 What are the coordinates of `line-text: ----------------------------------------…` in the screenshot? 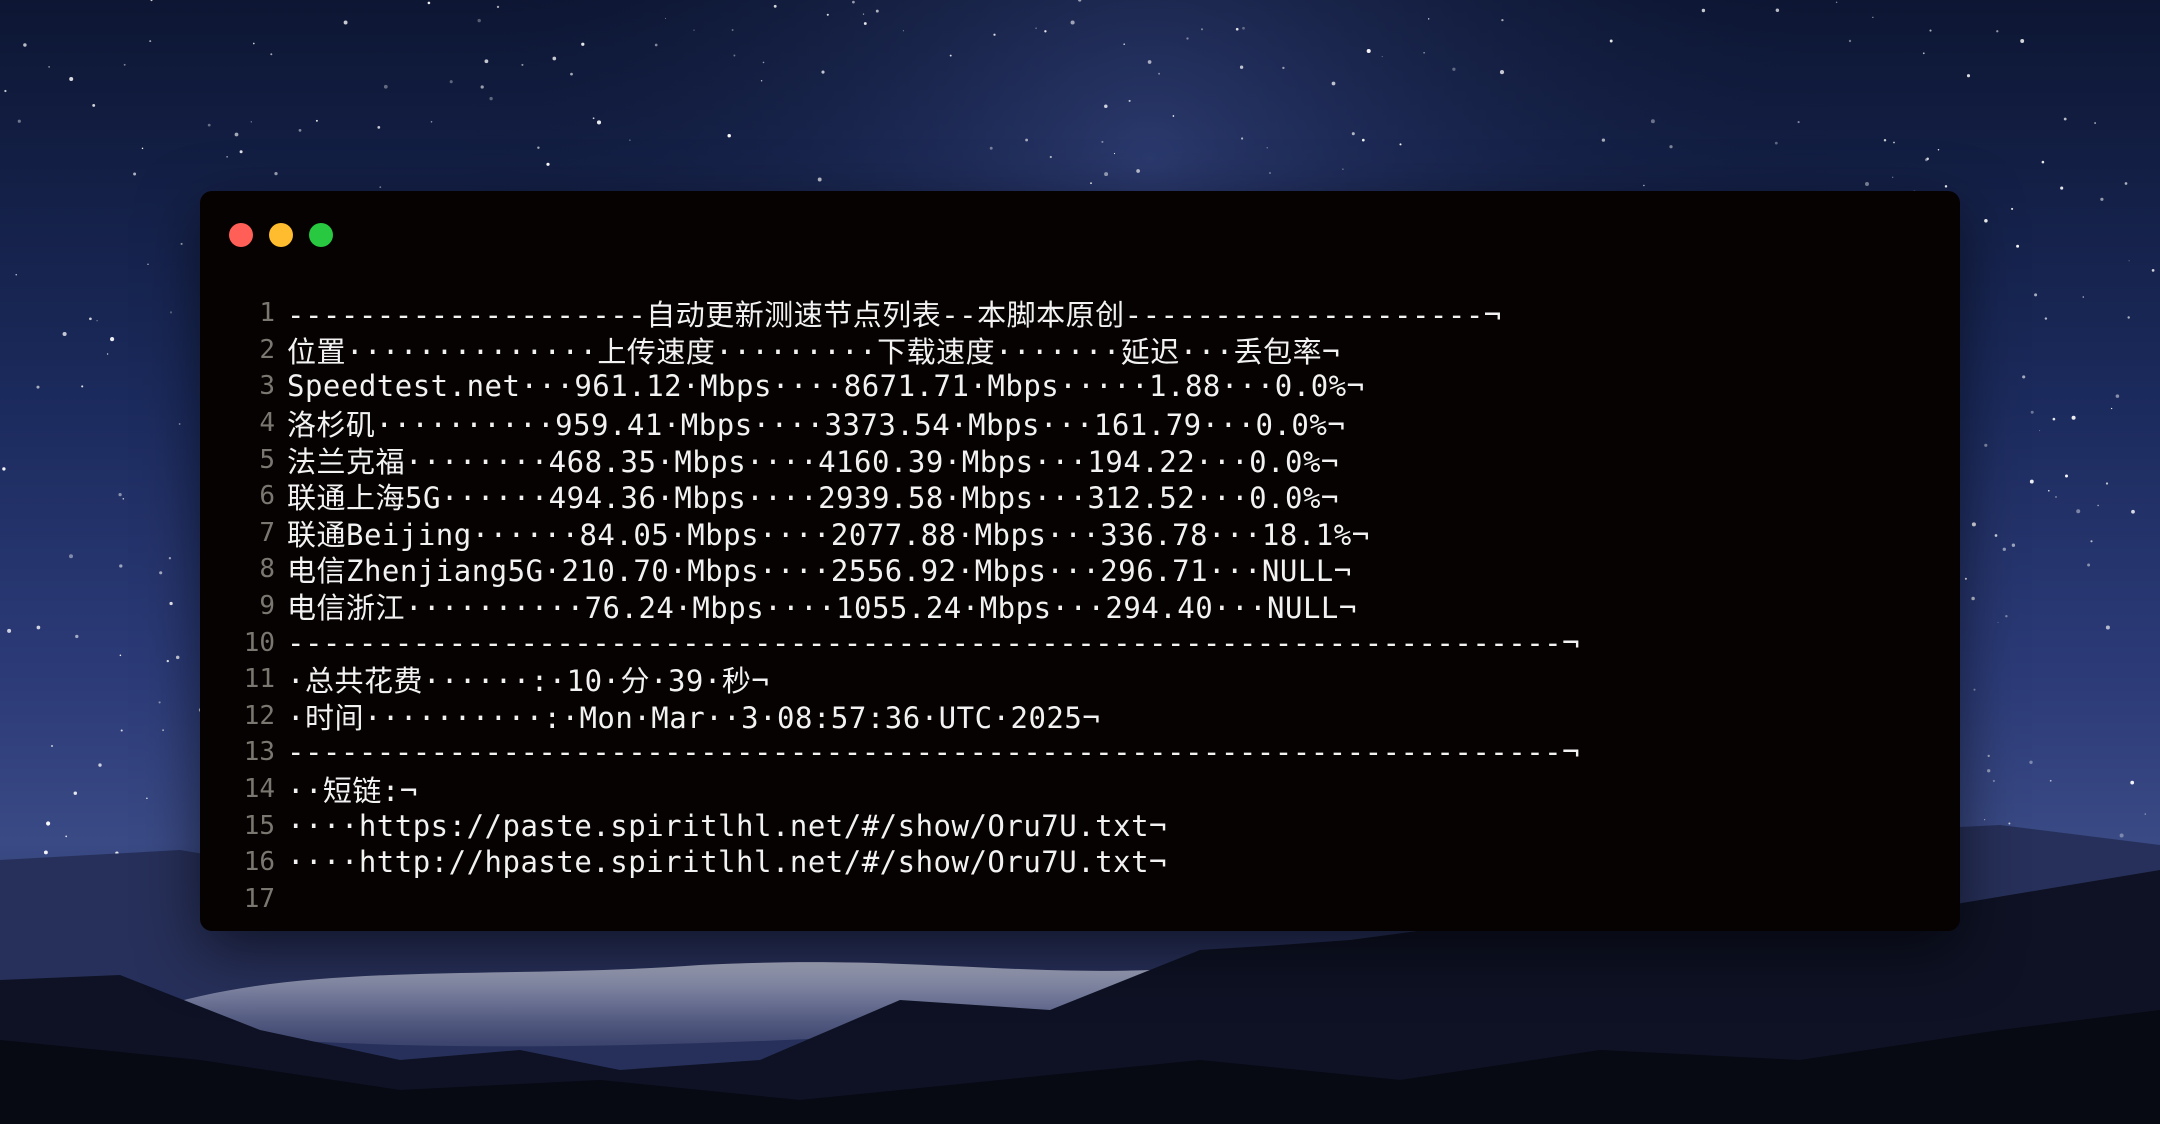 It's located at (934, 752).